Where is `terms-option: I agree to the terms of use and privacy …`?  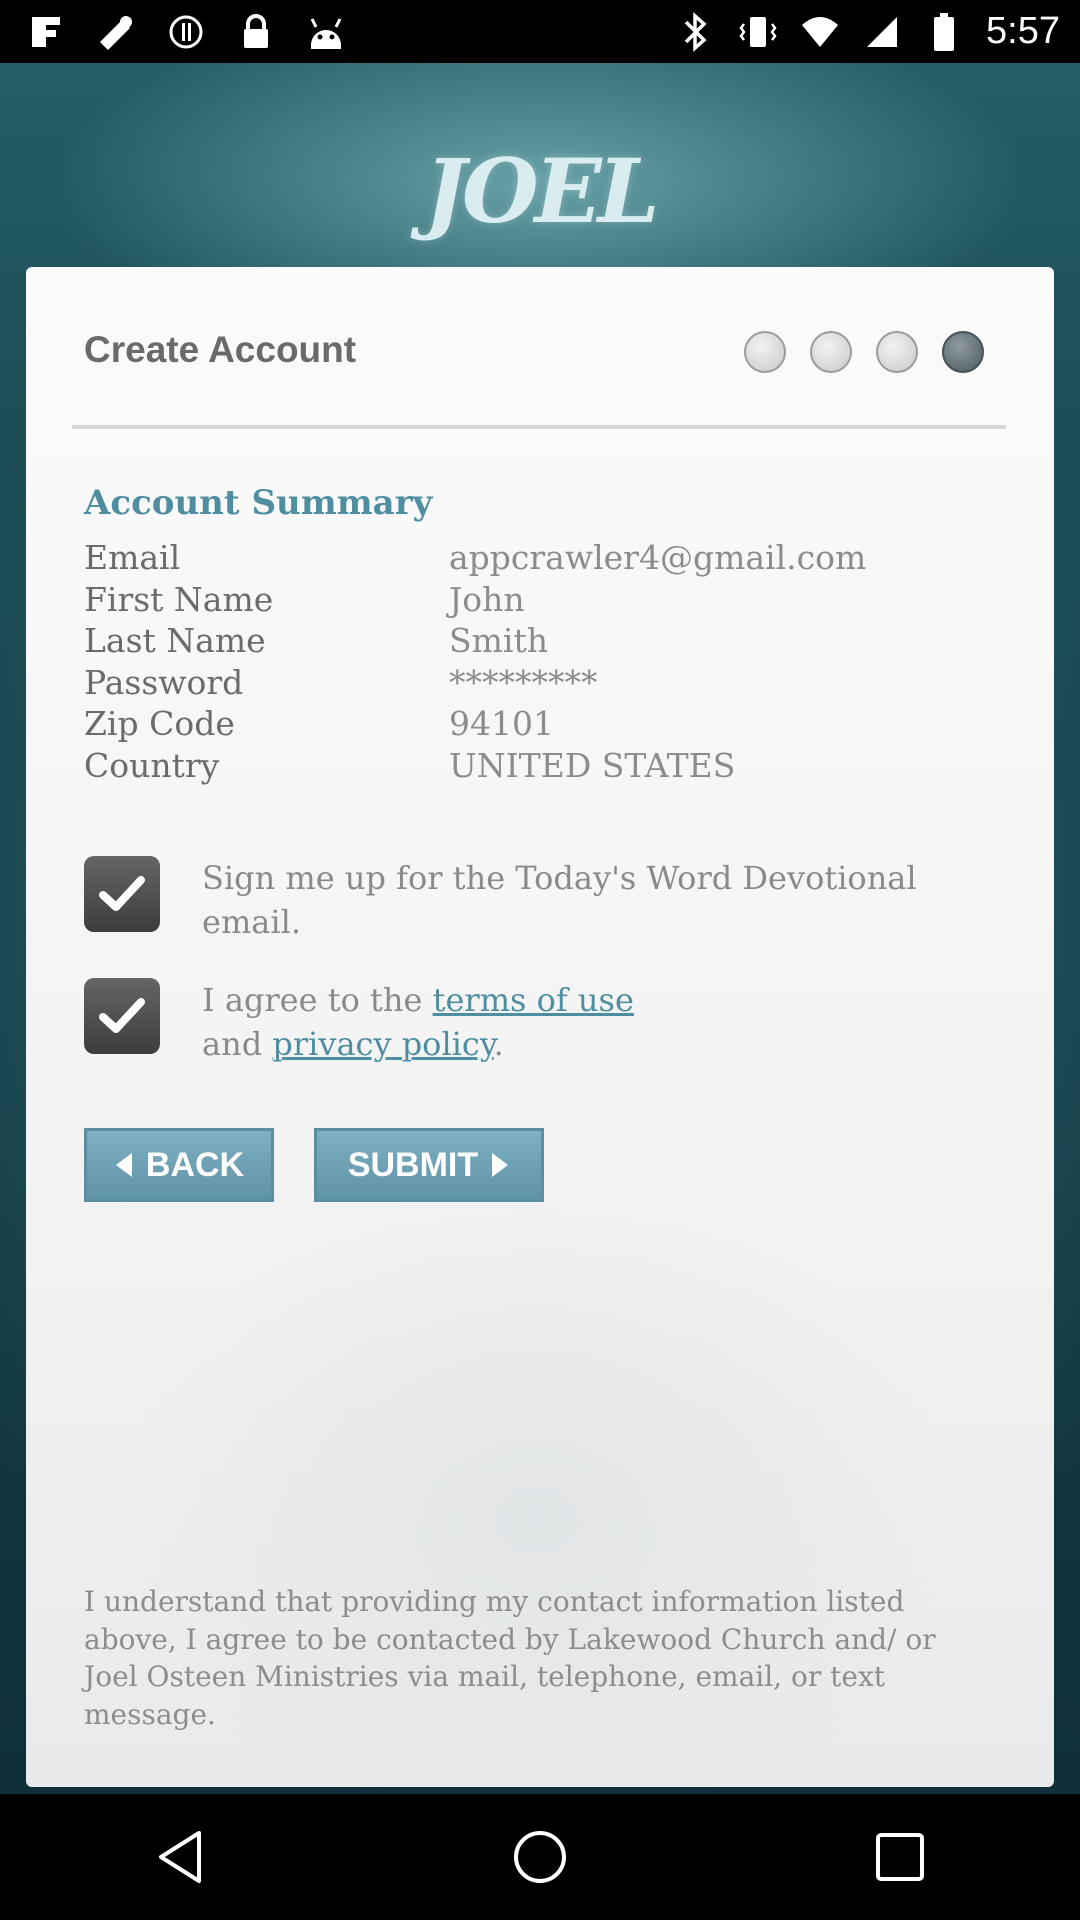
terms-option: I agree to the terms of use and privacy … is located at coordinates (543, 1022).